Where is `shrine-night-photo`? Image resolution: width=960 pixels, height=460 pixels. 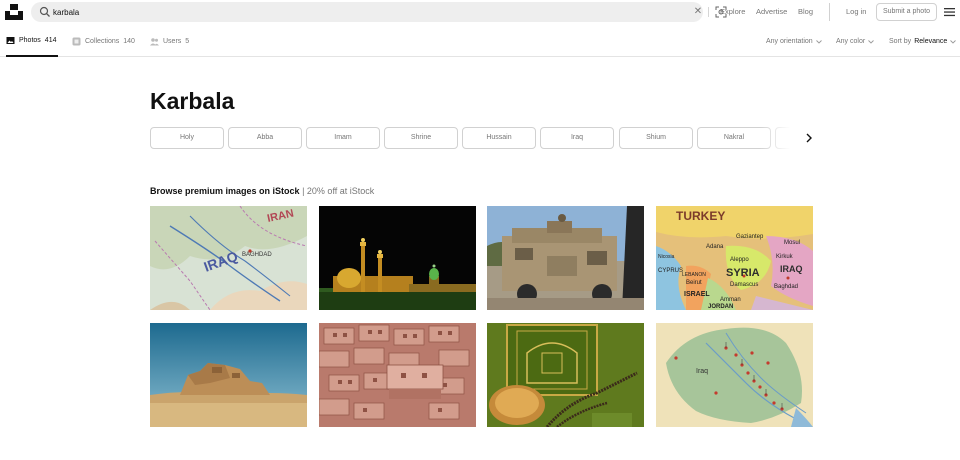
shrine-night-photo is located at coordinates (397, 258).